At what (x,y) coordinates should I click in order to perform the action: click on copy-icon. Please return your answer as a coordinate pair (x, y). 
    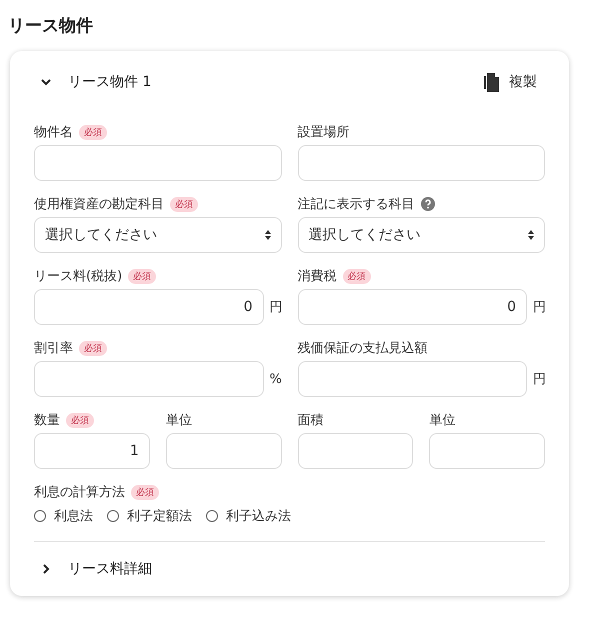
    Looking at the image, I should click on (491, 82).